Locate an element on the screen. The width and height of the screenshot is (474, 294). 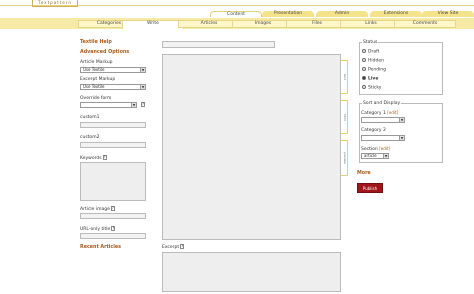
article-image-input is located at coordinates (113, 216).